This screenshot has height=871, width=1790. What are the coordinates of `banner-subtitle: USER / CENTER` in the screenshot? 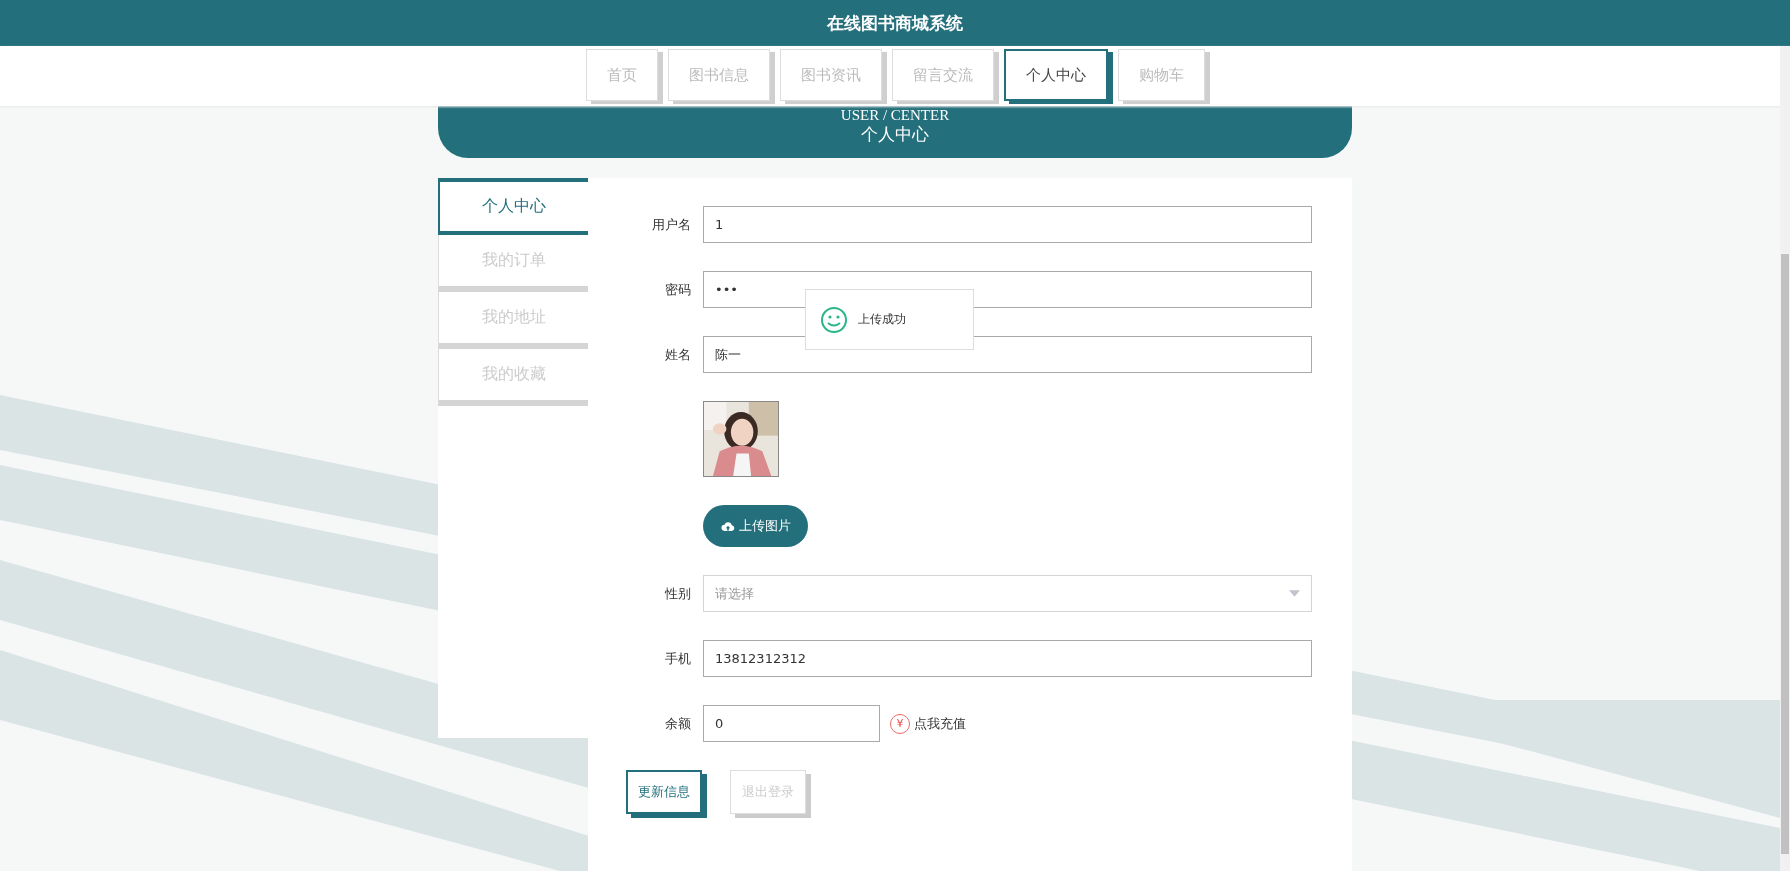 It's located at (895, 115).